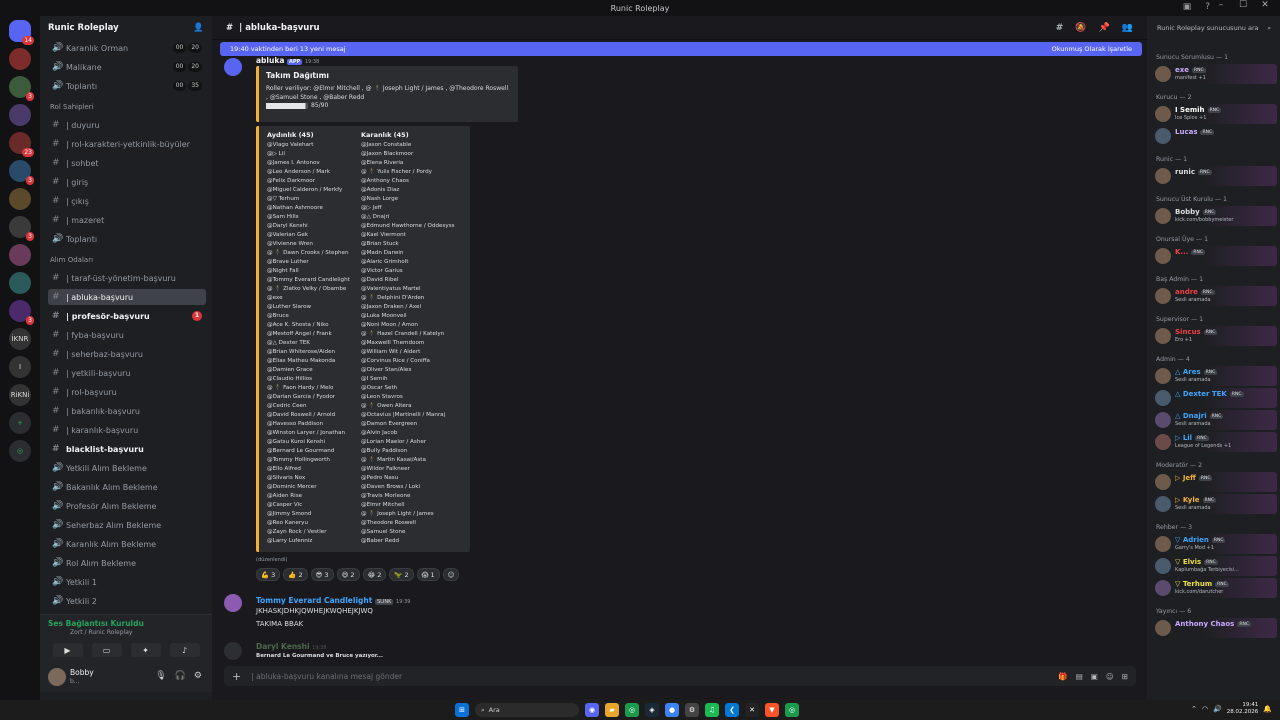  I want to click on channel-item: 🔊 Malikane 00 20, so click(127, 67).